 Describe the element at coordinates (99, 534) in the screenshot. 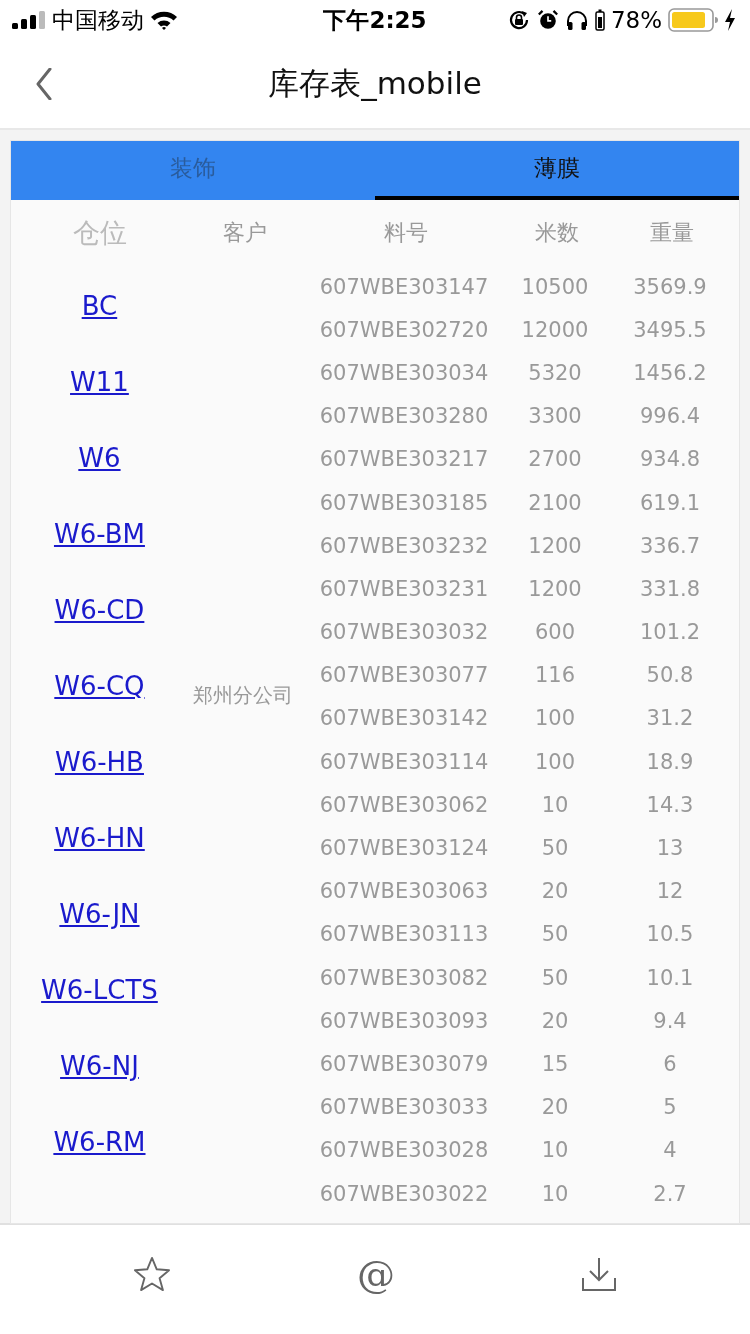

I see `location-link: W6-BM` at that location.